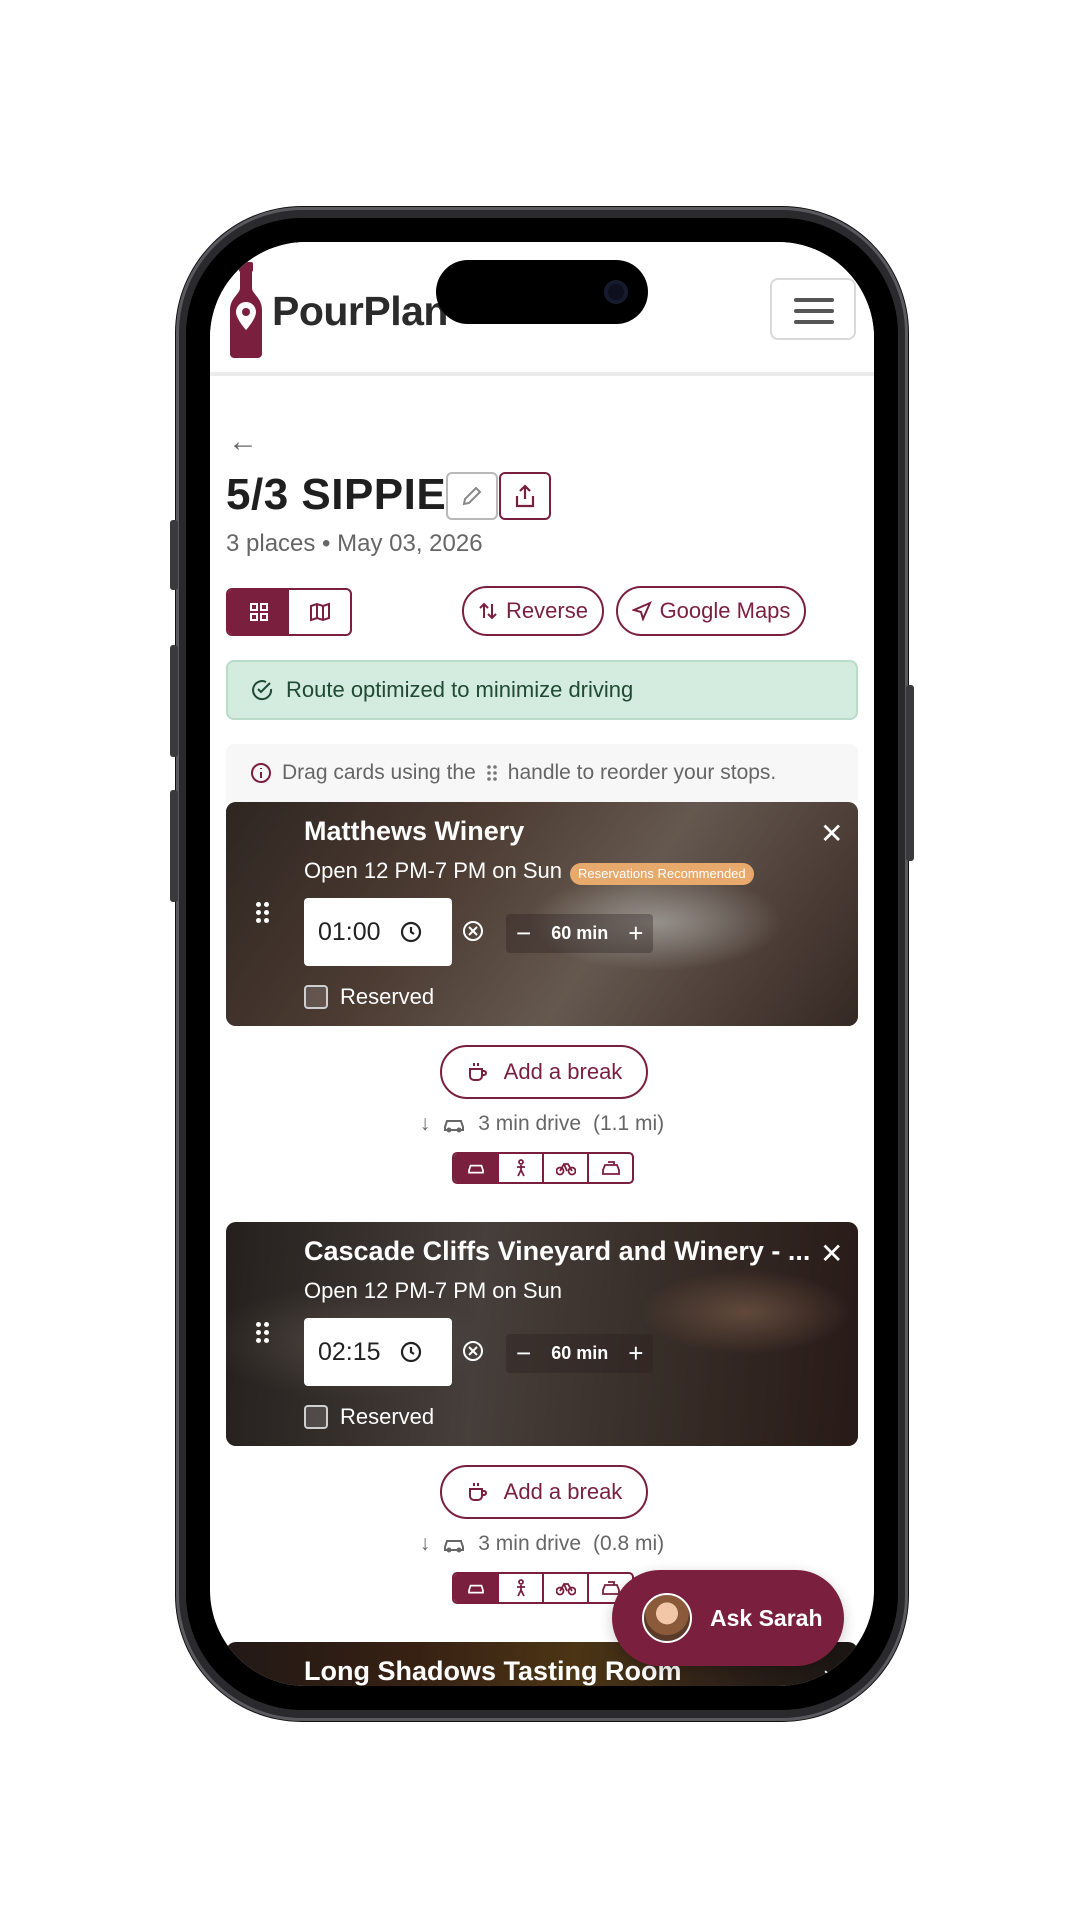 This screenshot has width=1080, height=1920. I want to click on taxi-mode-button, so click(609, 1168).